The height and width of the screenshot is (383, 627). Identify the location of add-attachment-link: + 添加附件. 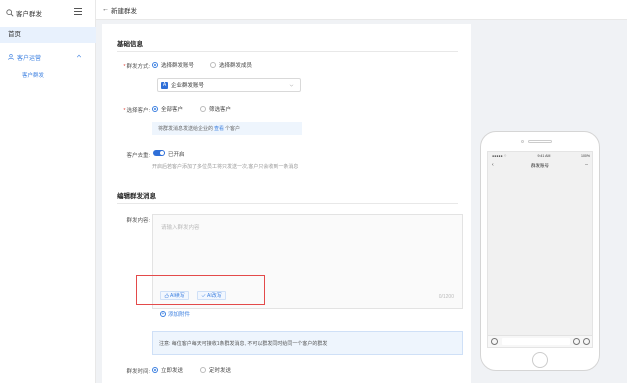
(175, 314).